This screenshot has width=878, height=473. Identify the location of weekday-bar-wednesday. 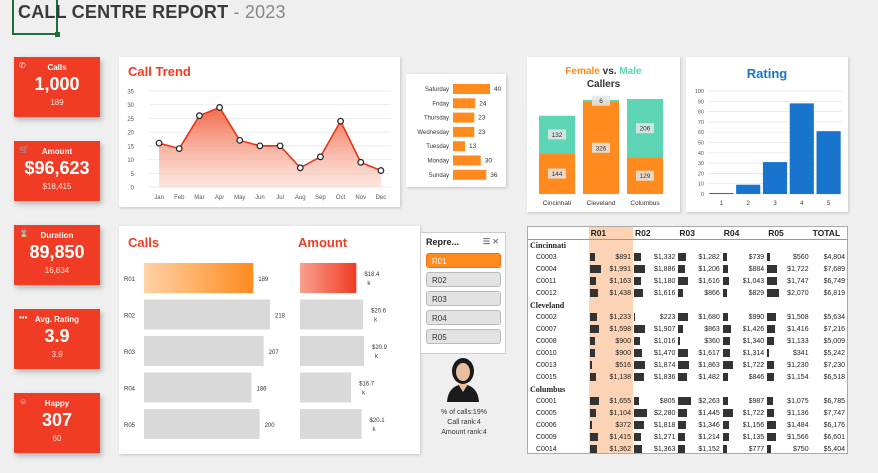
(464, 131).